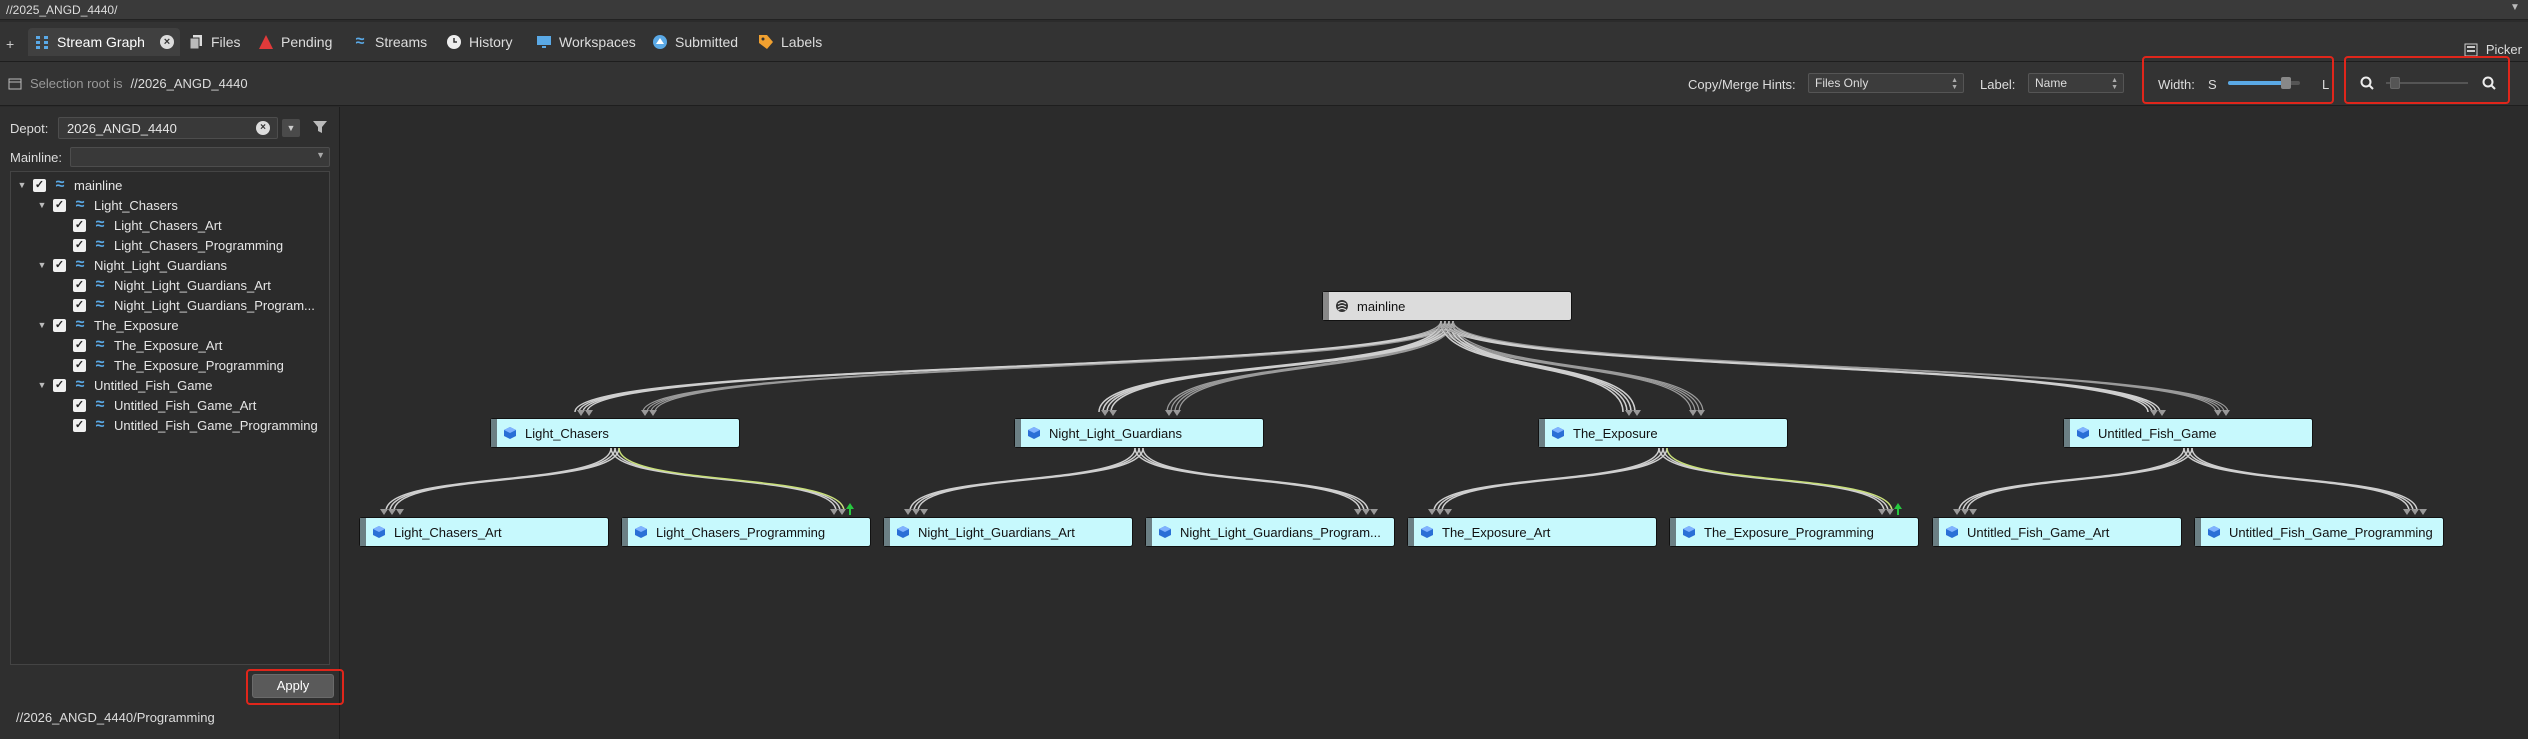 The height and width of the screenshot is (739, 2528). I want to click on stream-node: Untitled_Fish_Game_Art, so click(2057, 532).